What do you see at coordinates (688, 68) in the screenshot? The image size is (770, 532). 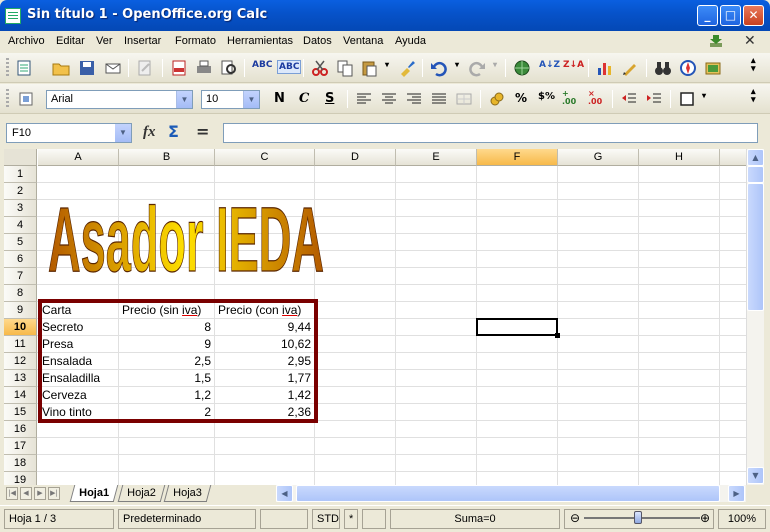 I see `navigator-compass-icon` at bounding box center [688, 68].